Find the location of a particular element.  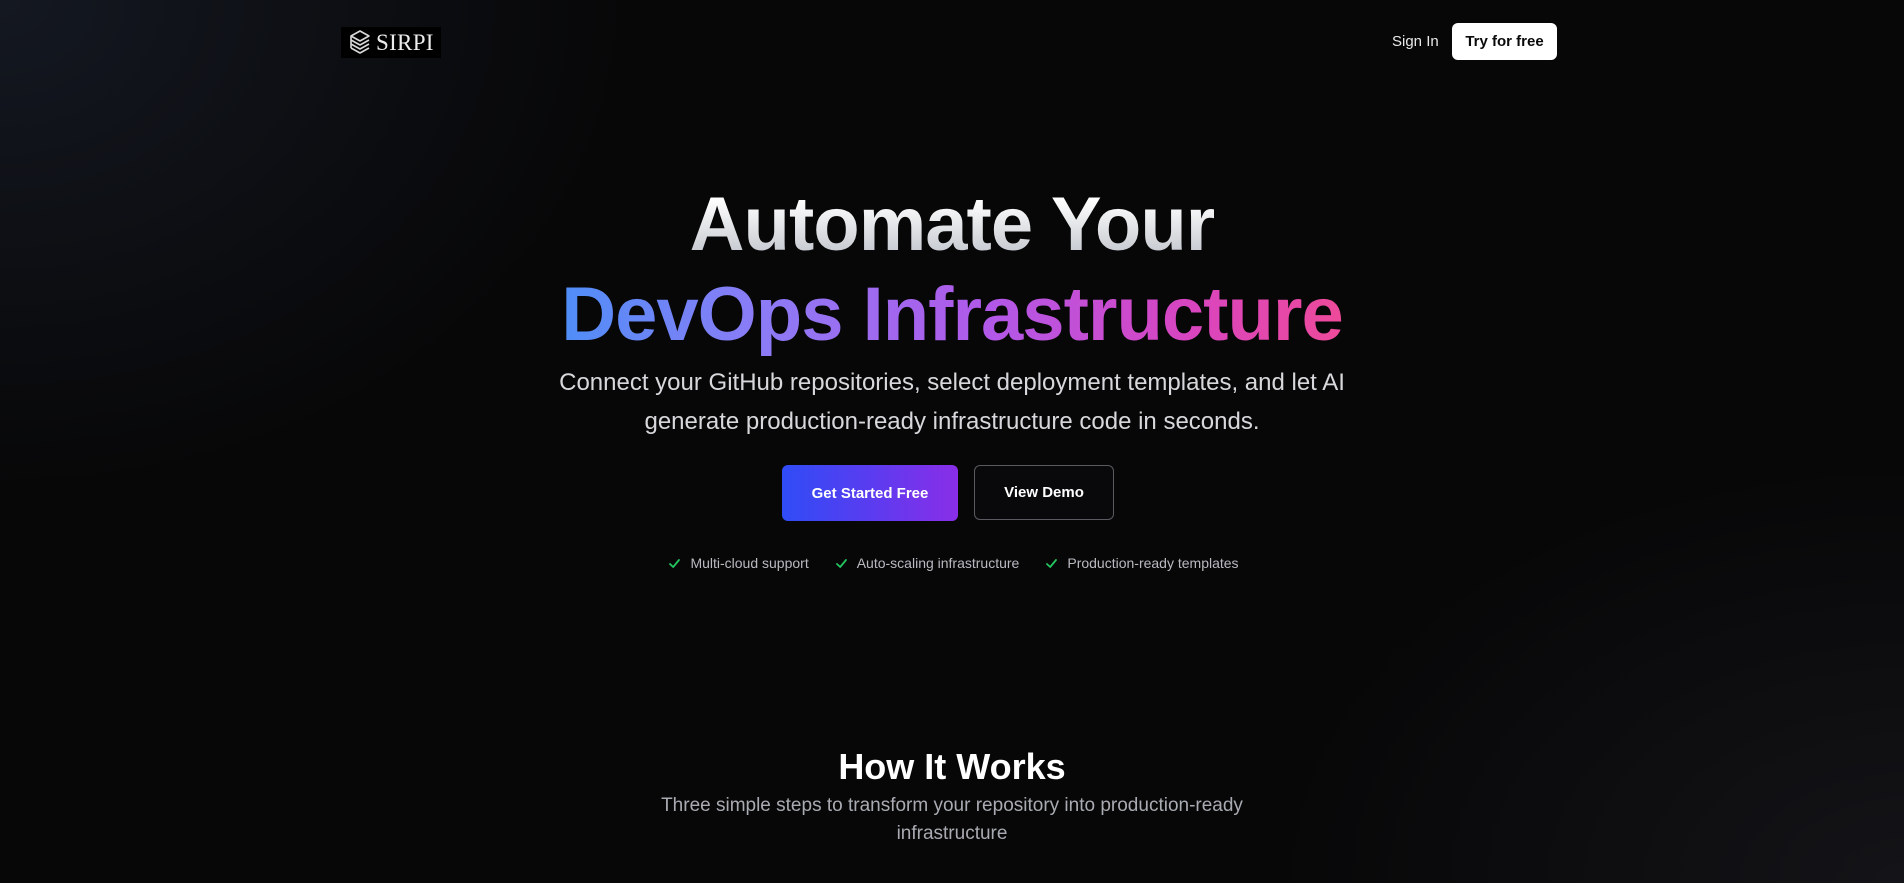

feature-label: Production-ready templates is located at coordinates (1153, 563).